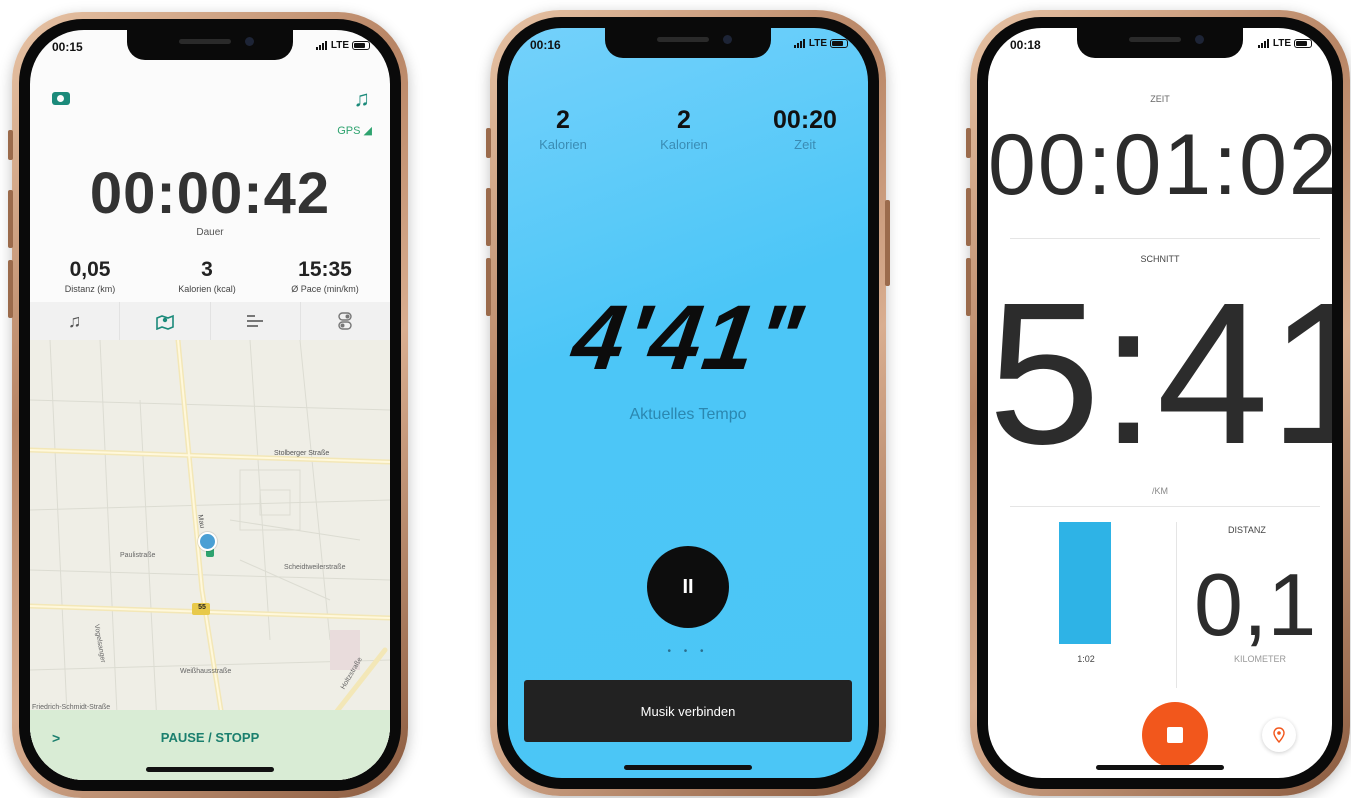  Describe the element at coordinates (325, 289) in the screenshot. I see `stat-label: Ø Pace (min/km)` at that location.